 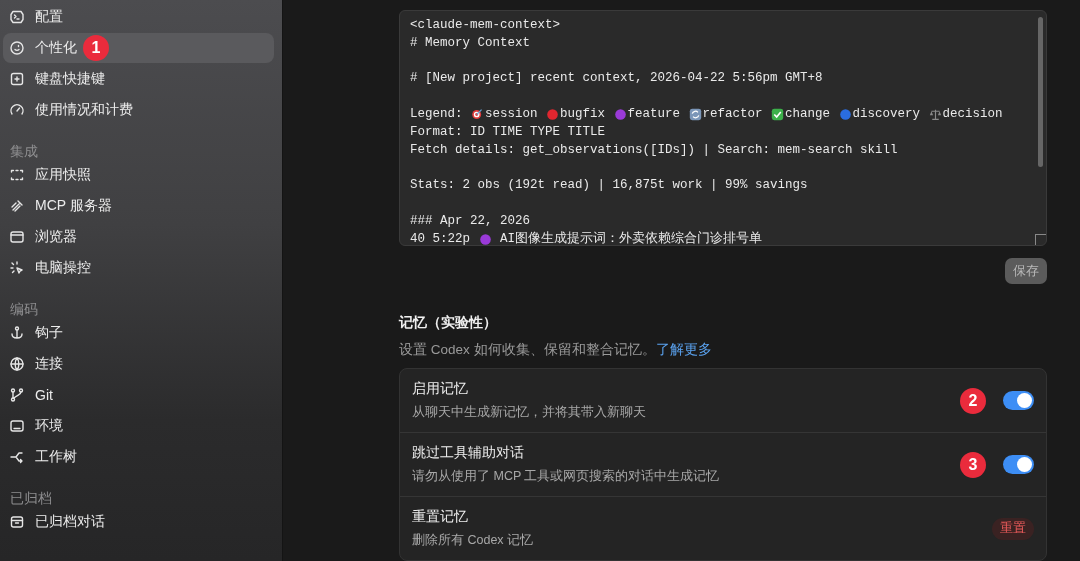 What do you see at coordinates (138, 79) in the screenshot?
I see `sidebar-item: 键盘快捷键` at bounding box center [138, 79].